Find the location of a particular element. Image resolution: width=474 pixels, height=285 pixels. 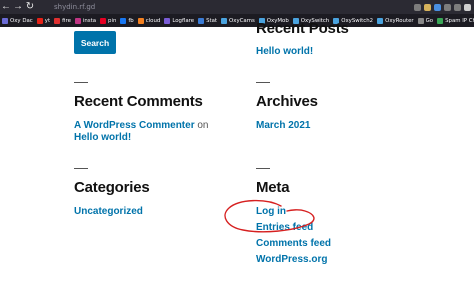

bookmark-item: Go is located at coordinates (425, 20).